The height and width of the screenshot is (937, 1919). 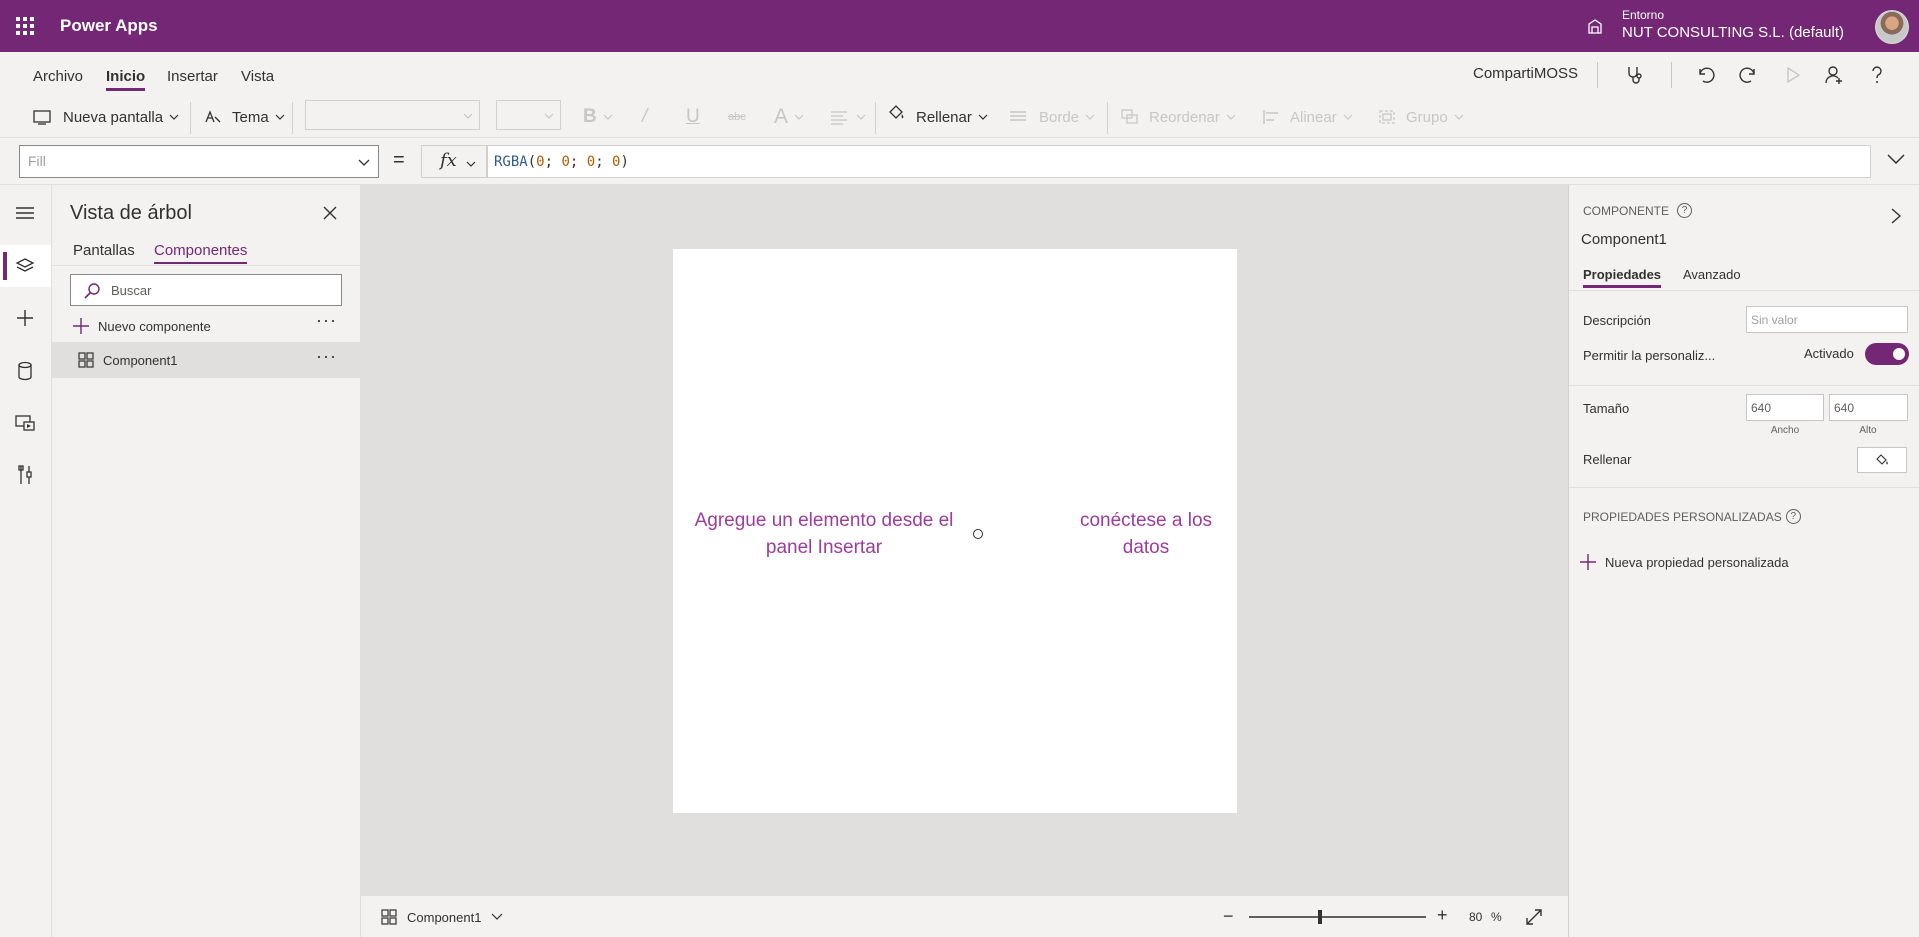 I want to click on tab-archivo: Archivo, so click(x=58, y=76).